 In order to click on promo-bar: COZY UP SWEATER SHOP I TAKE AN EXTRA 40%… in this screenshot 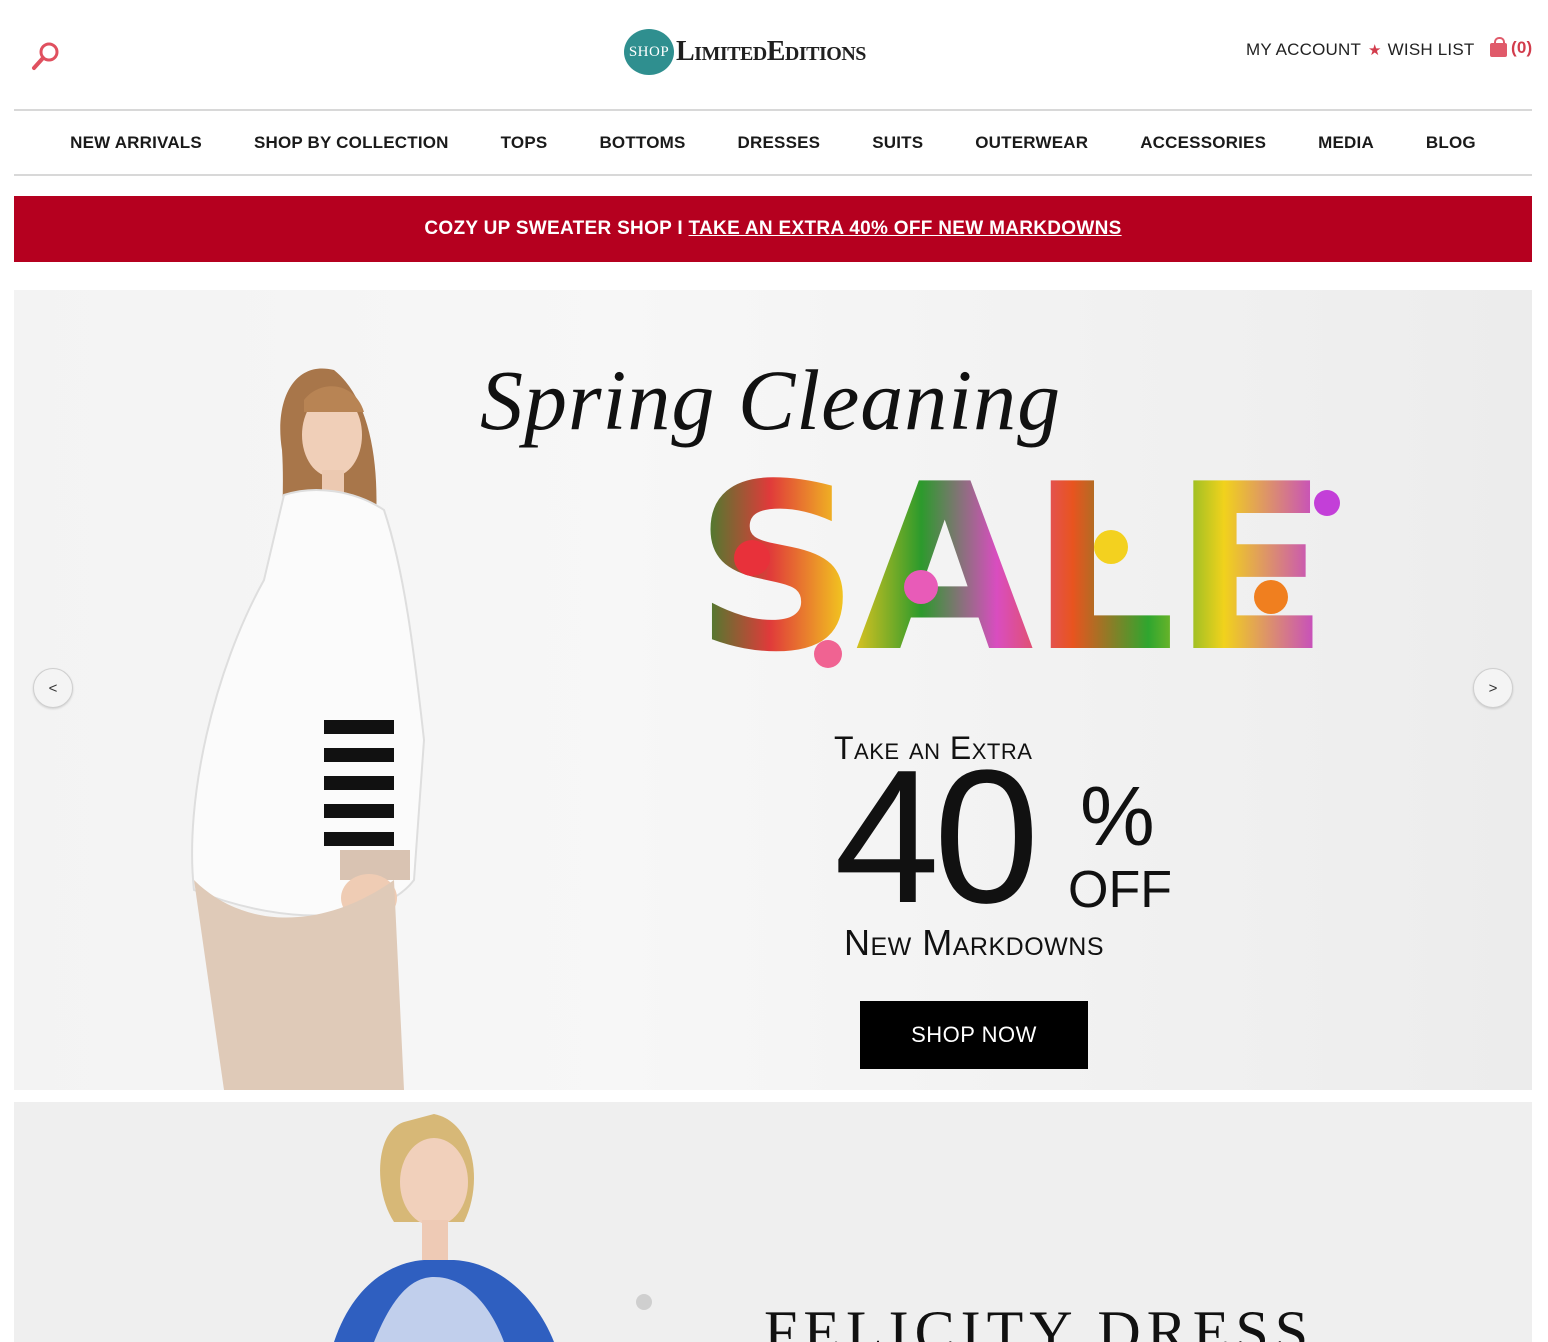, I will do `click(773, 229)`.